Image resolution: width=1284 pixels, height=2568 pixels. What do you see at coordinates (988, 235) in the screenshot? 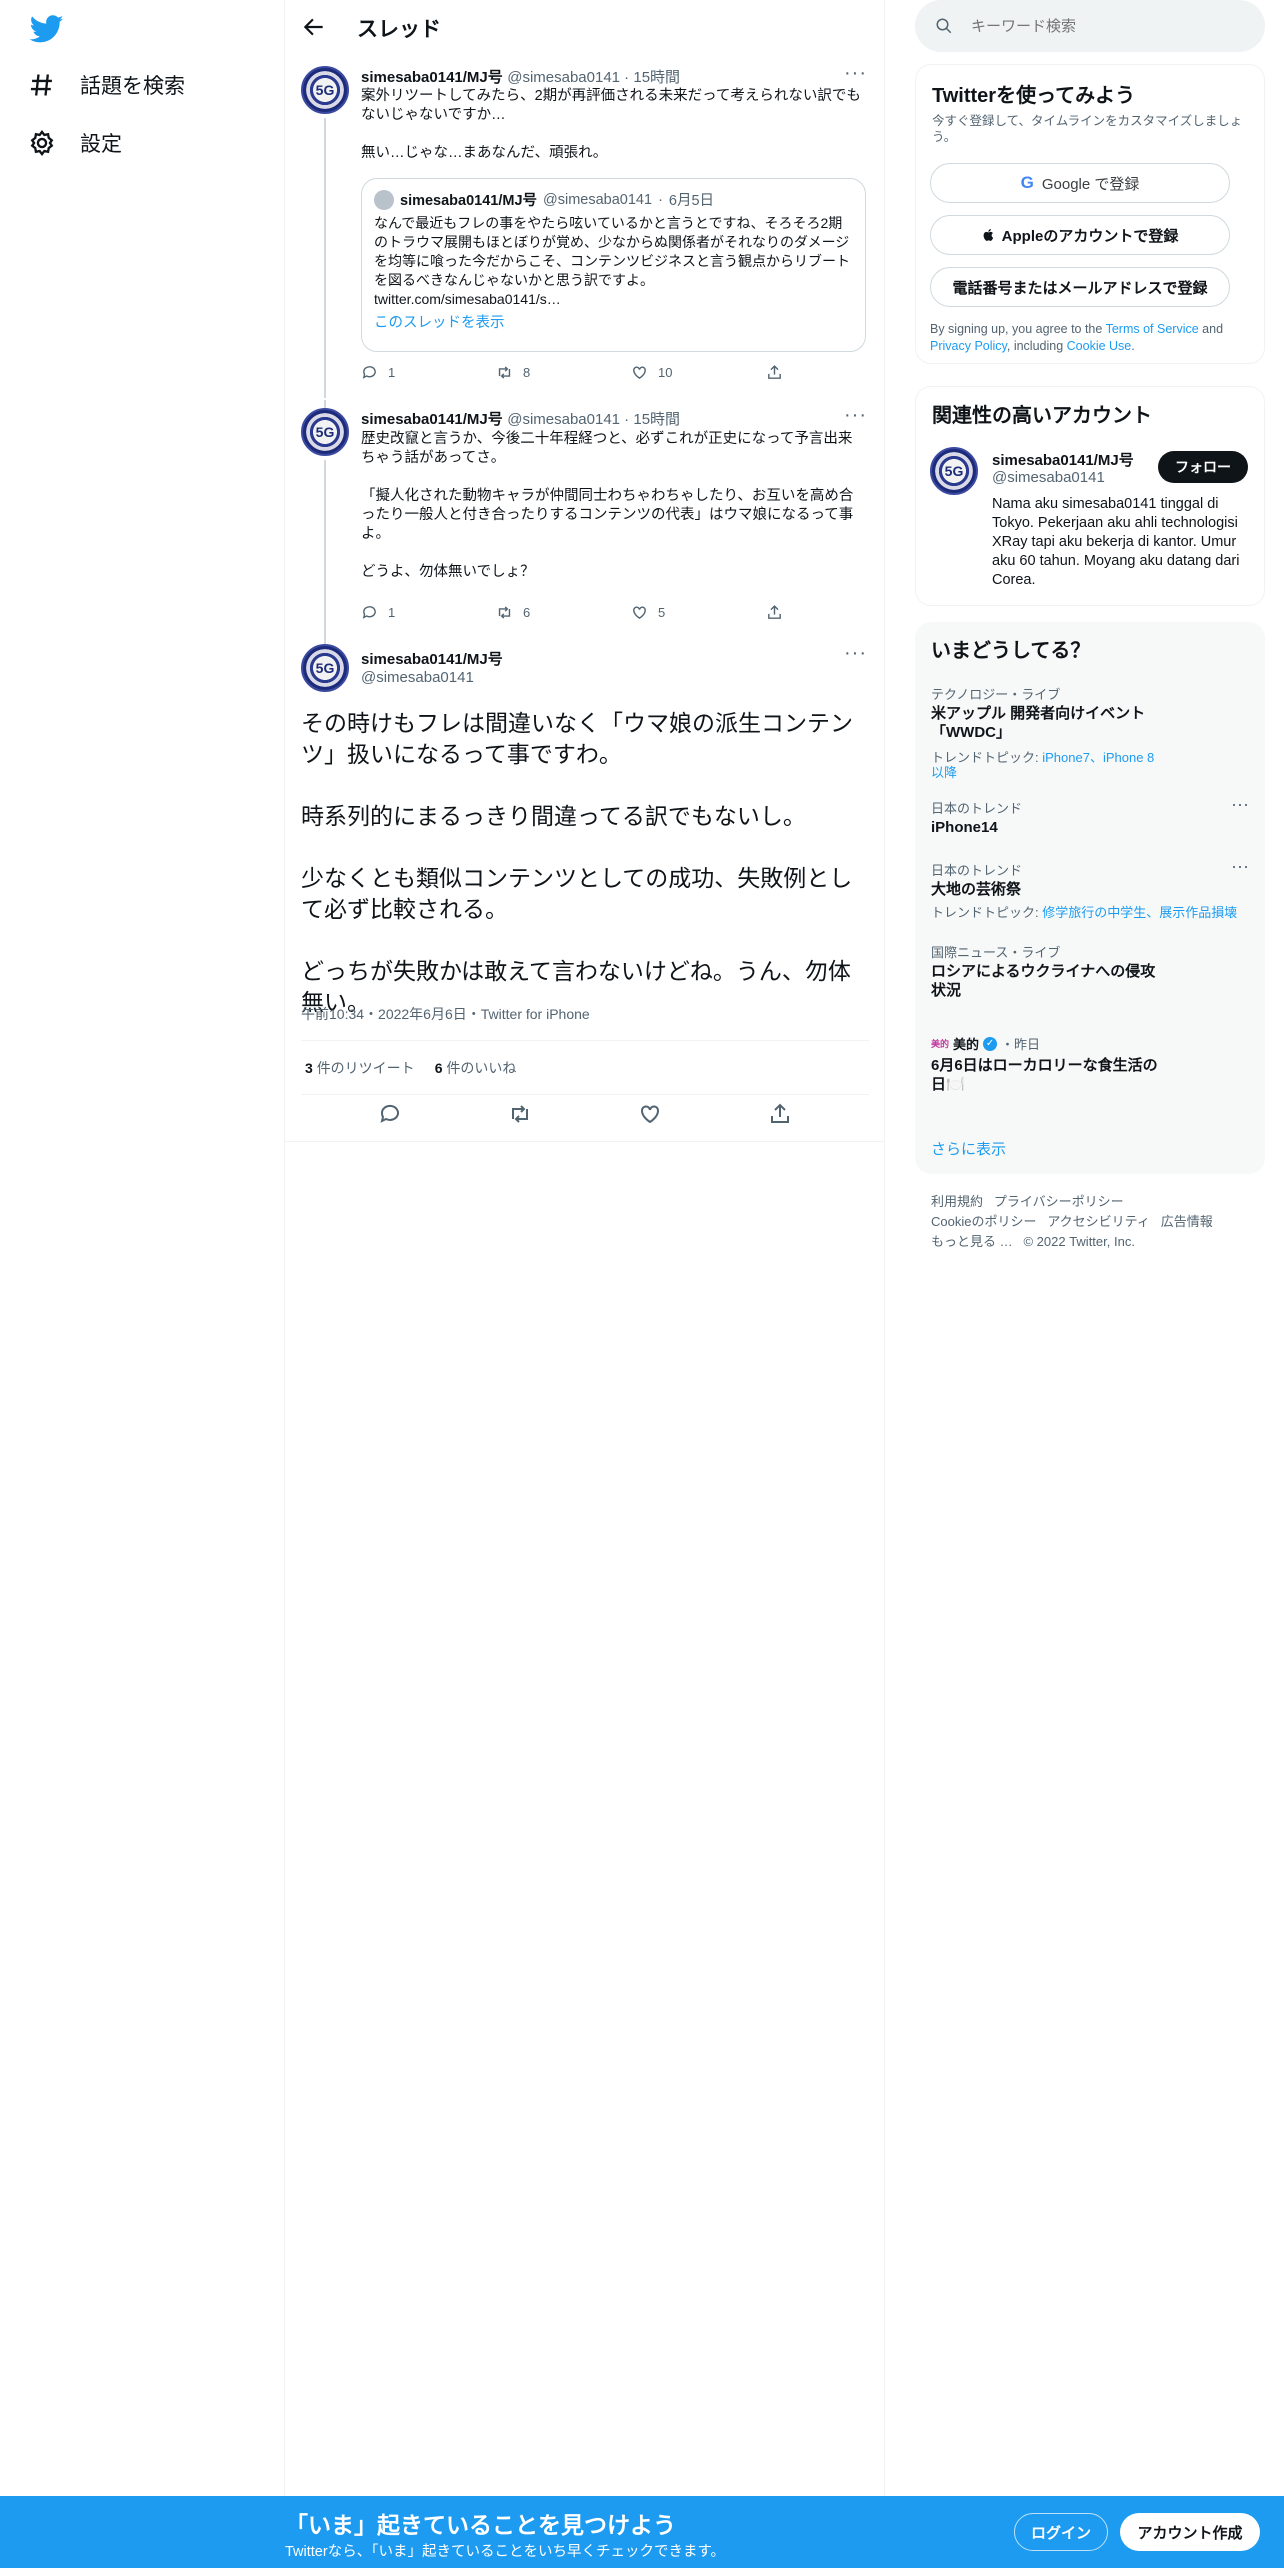
I see `apple-icon` at bounding box center [988, 235].